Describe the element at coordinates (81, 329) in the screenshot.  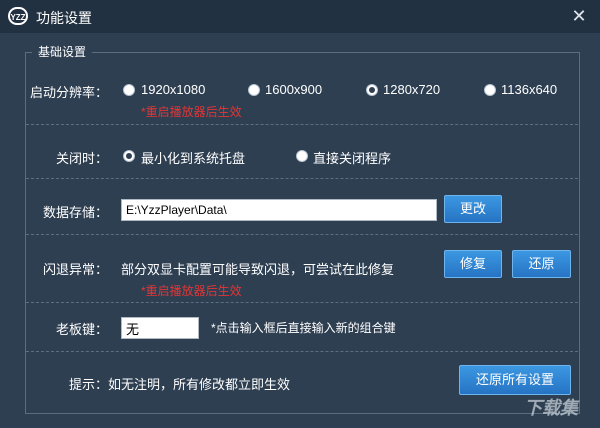
I see `boss-key-label: 老板键：` at that location.